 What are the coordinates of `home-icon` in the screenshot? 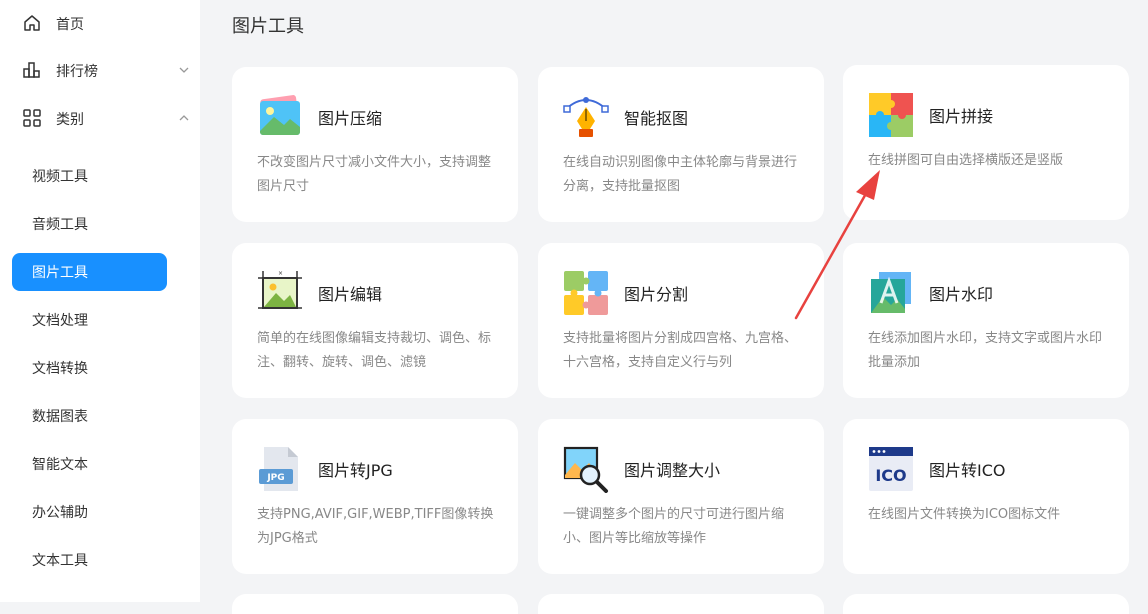 It's located at (32, 23).